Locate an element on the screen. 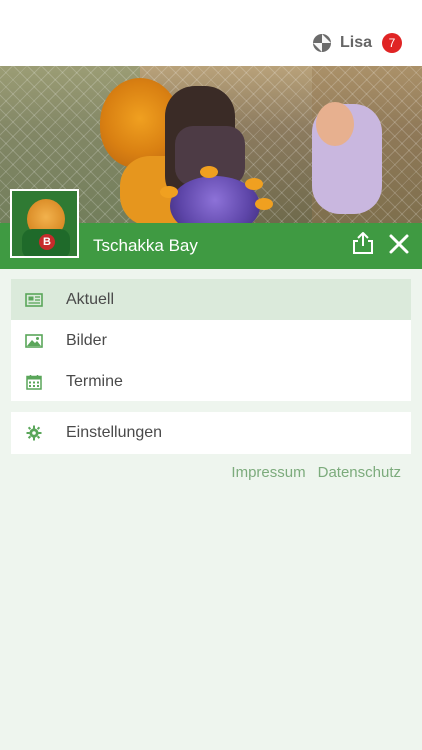 The image size is (422, 750). menu-item-termine: Termine is located at coordinates (211, 381).